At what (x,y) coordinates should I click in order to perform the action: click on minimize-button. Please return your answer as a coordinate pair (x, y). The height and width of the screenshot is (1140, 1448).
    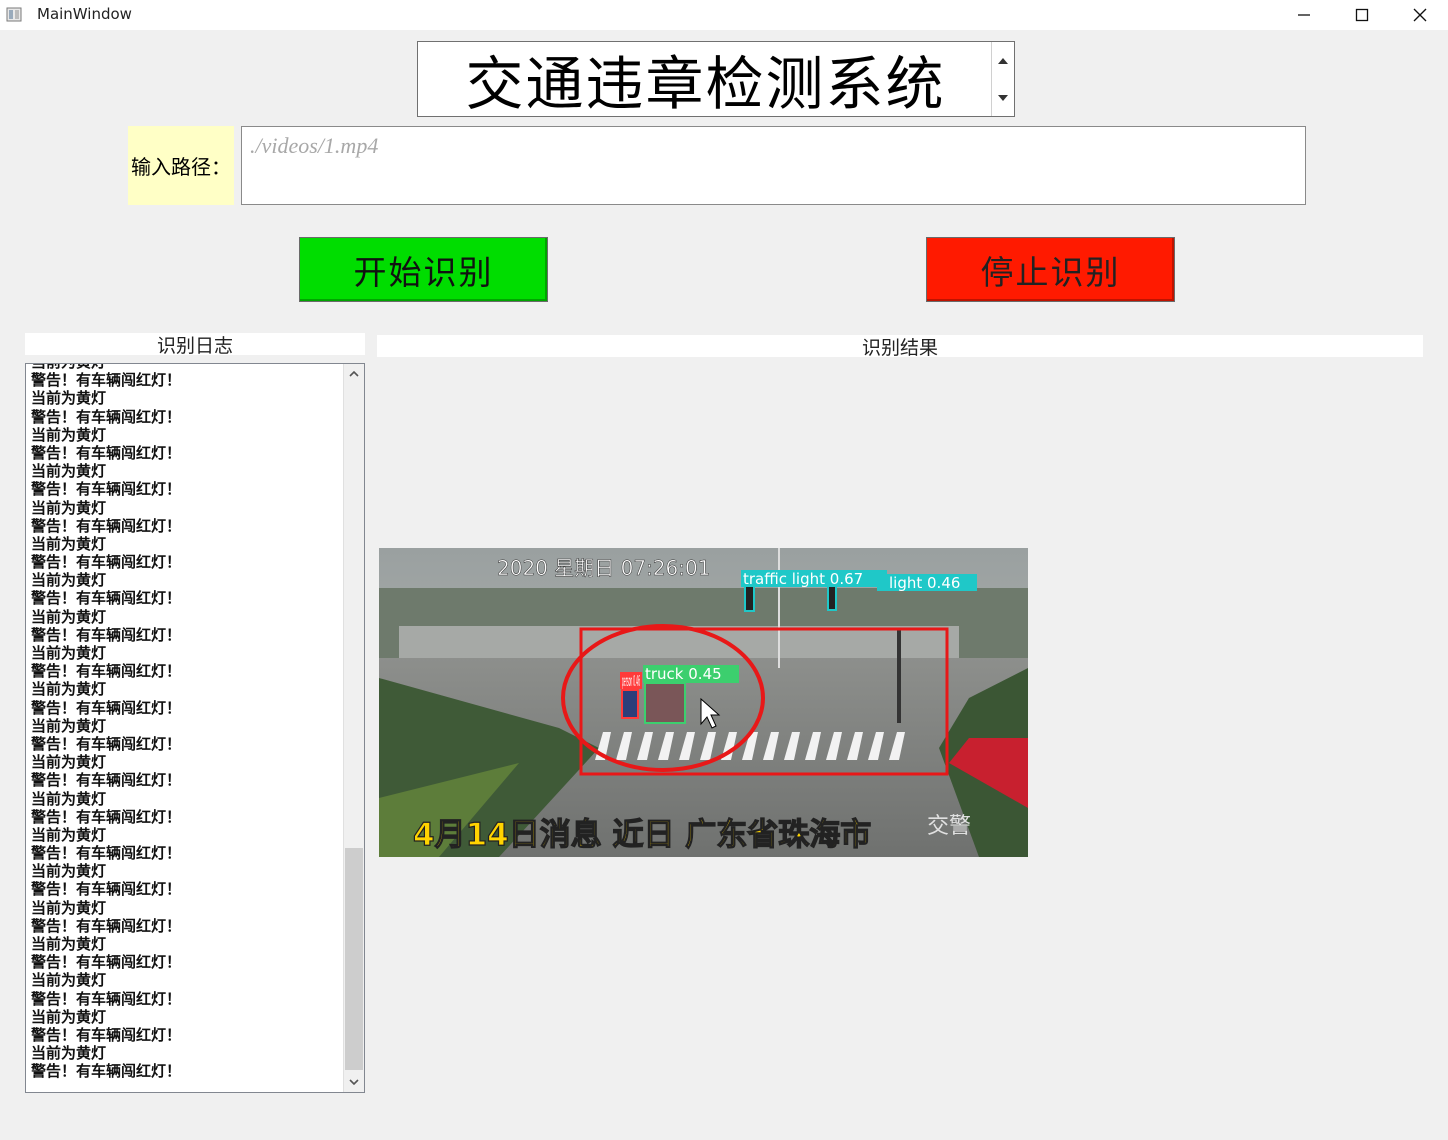
    Looking at the image, I should click on (1304, 15).